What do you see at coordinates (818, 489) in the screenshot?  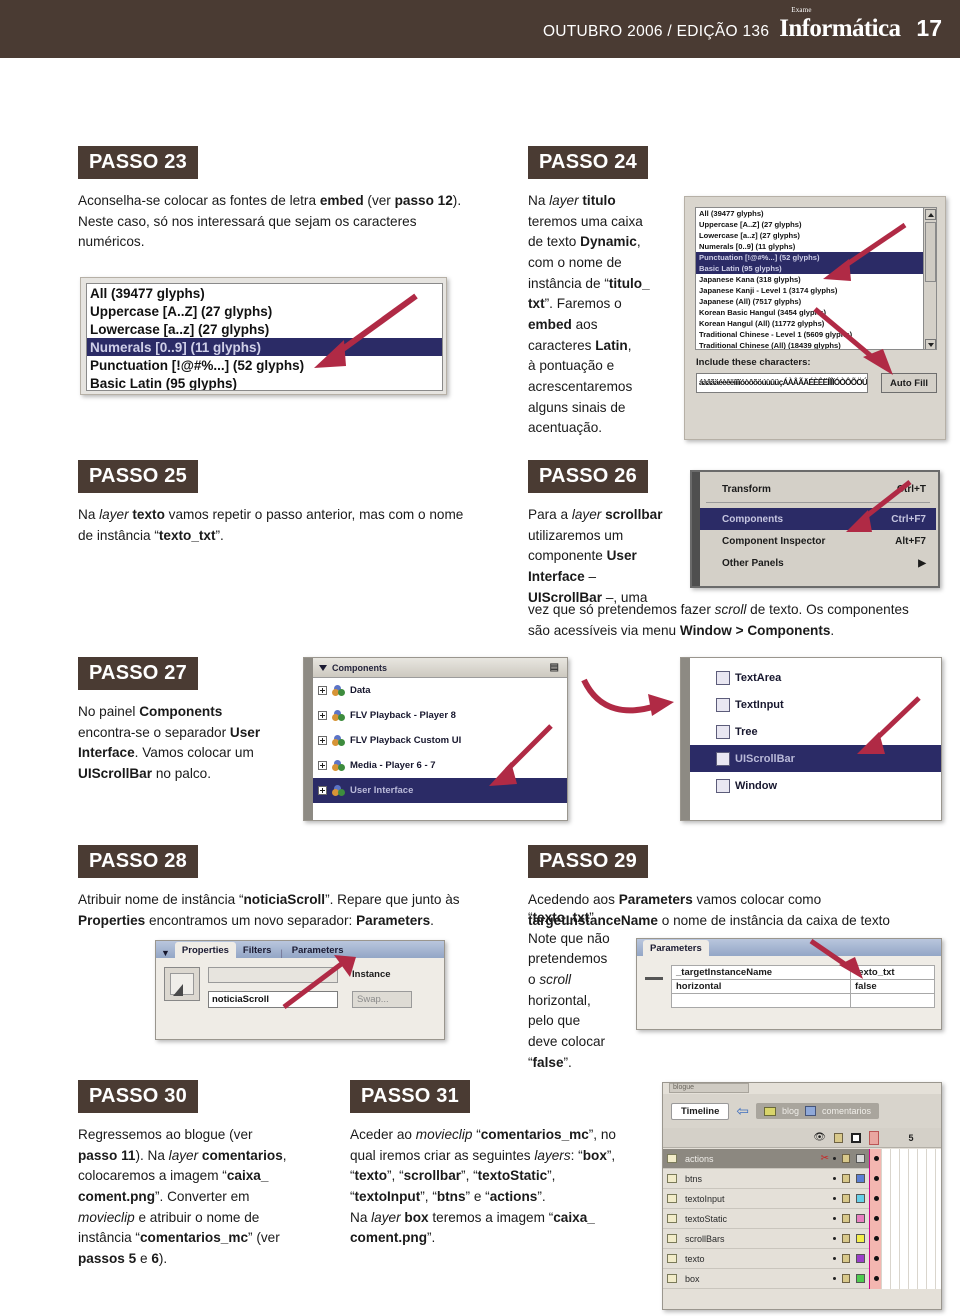 I see `menu-item-transform: Transform Ctrl+T` at bounding box center [818, 489].